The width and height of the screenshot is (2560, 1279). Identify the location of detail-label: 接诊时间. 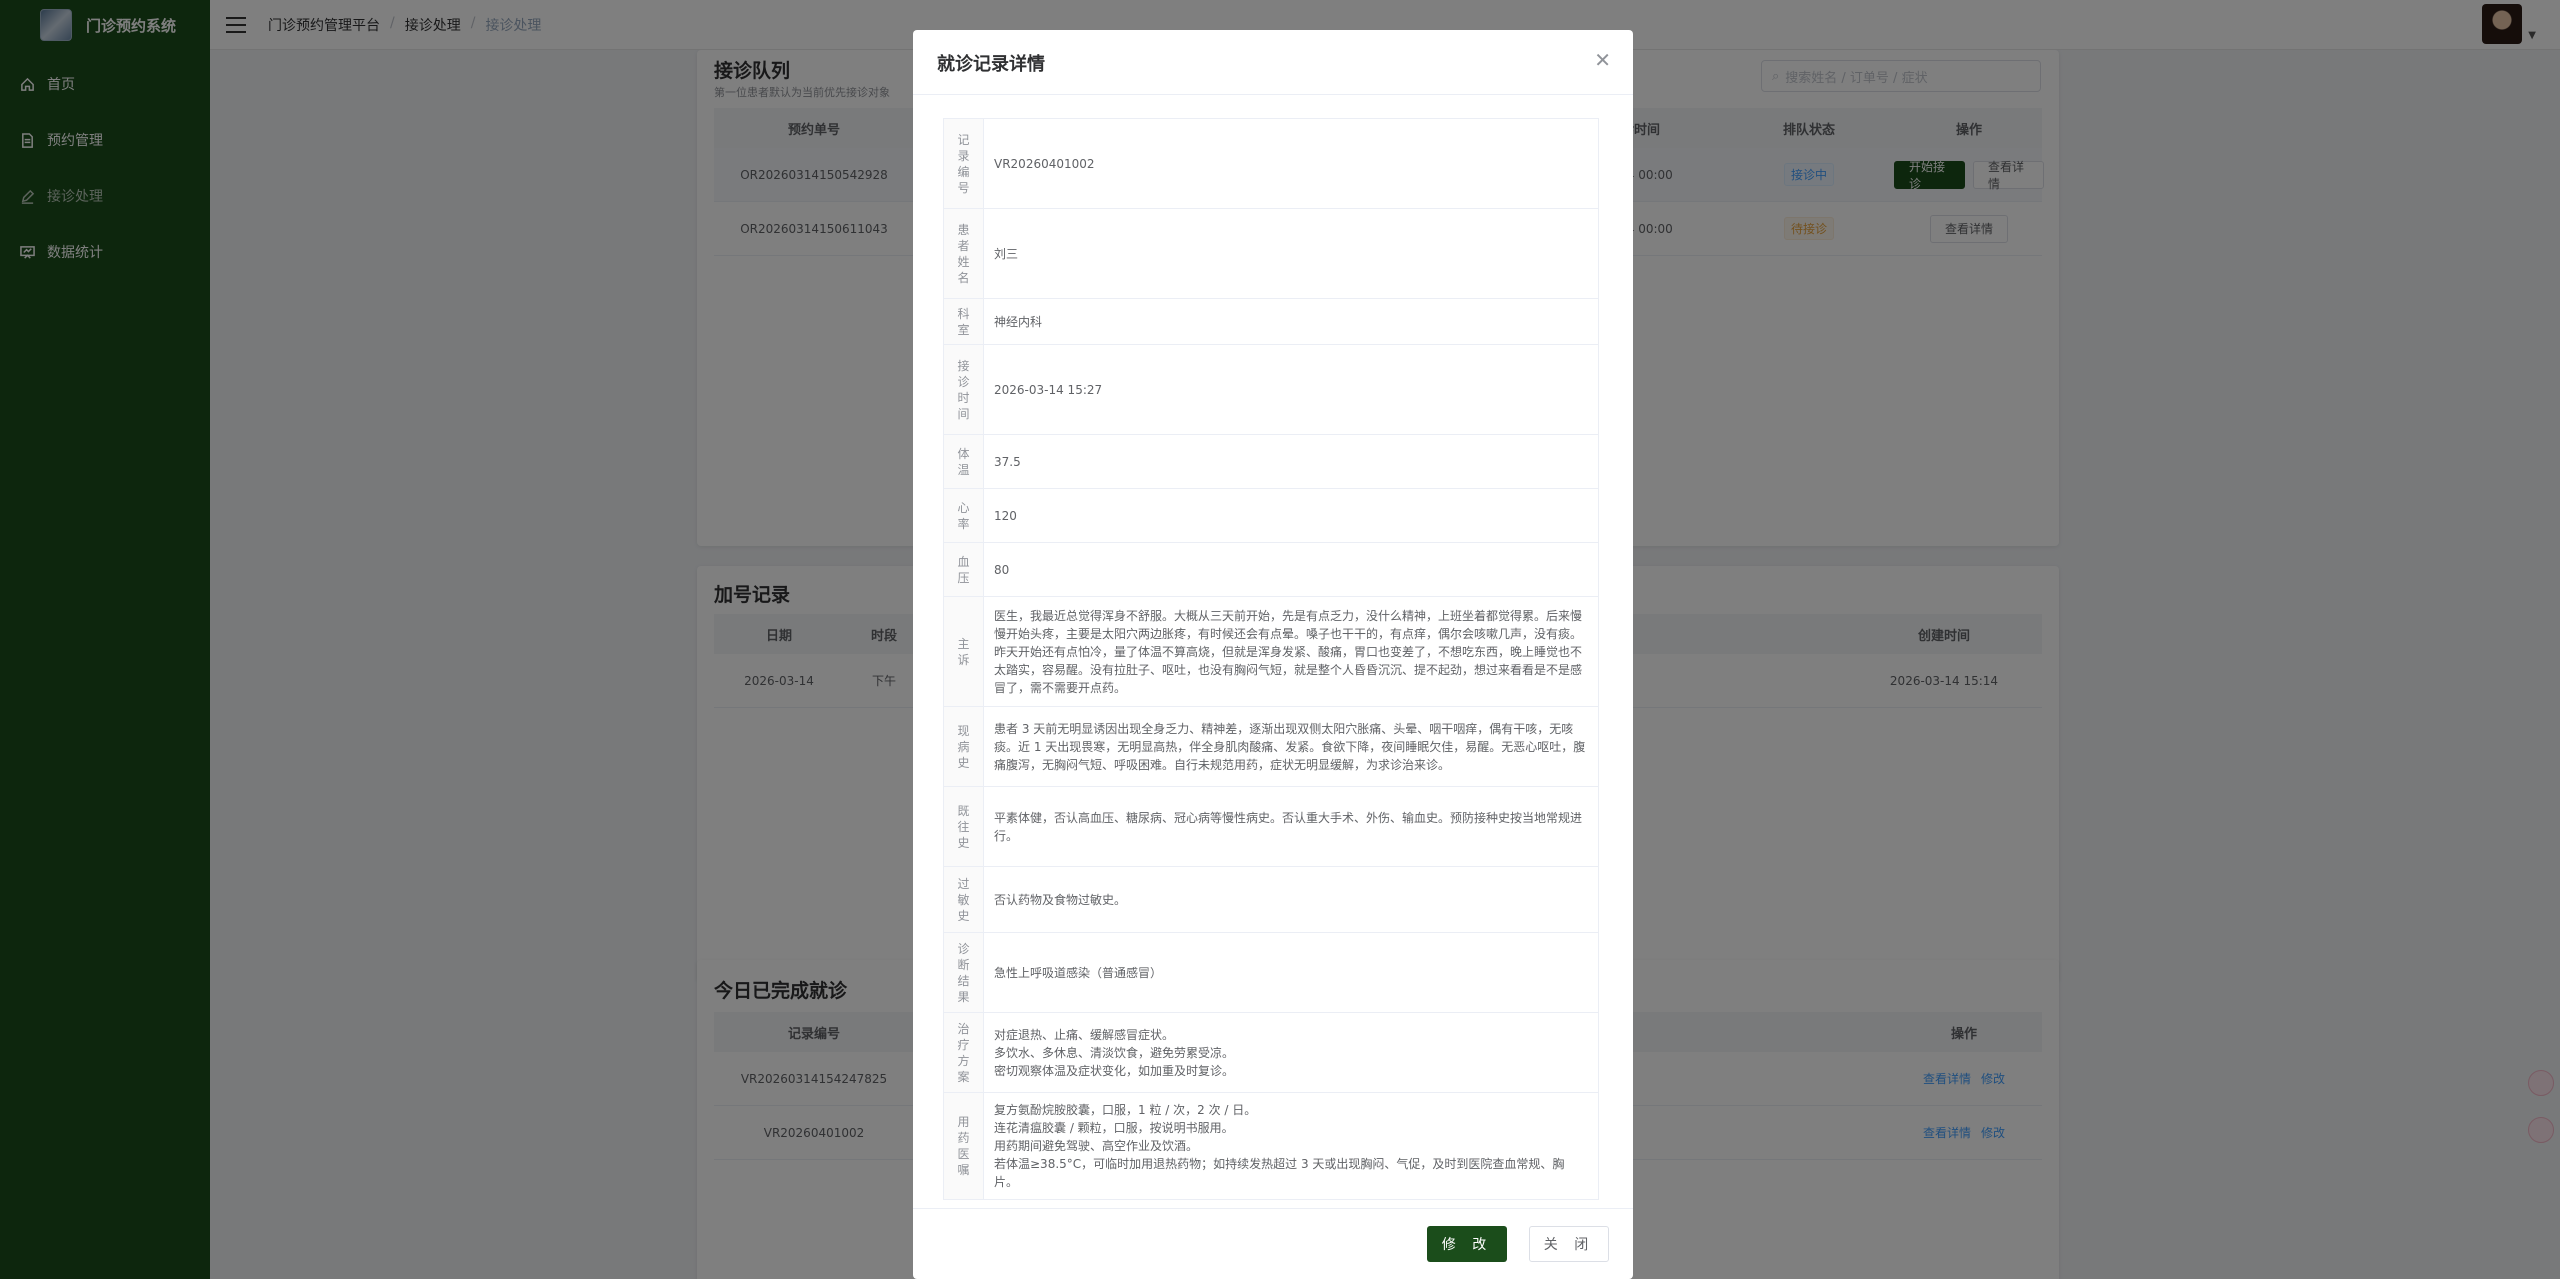
(963, 389).